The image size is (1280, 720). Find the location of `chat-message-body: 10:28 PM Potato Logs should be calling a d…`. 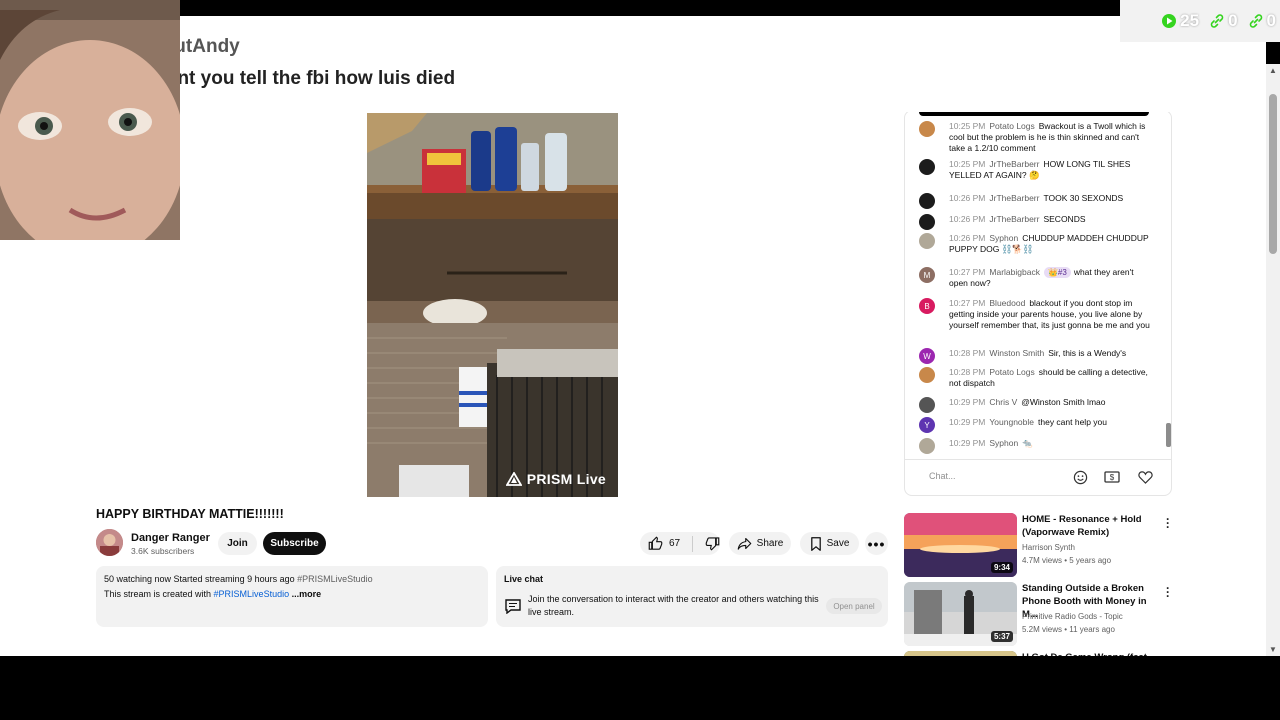

chat-message-body: 10:28 PM Potato Logs should be calling a d… is located at coordinates (1050, 378).